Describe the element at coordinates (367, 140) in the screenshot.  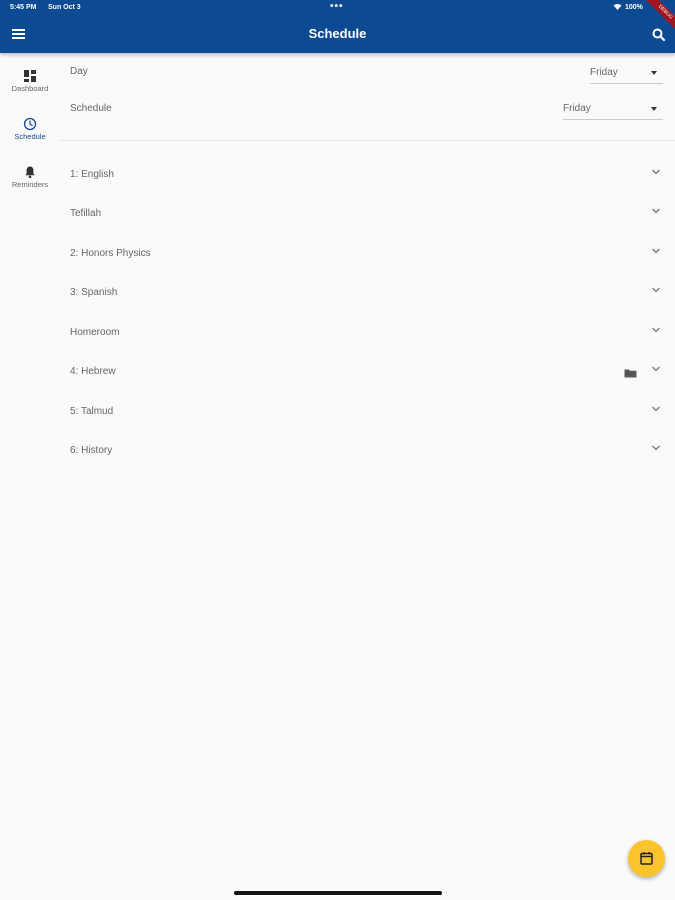
I see `divider` at that location.